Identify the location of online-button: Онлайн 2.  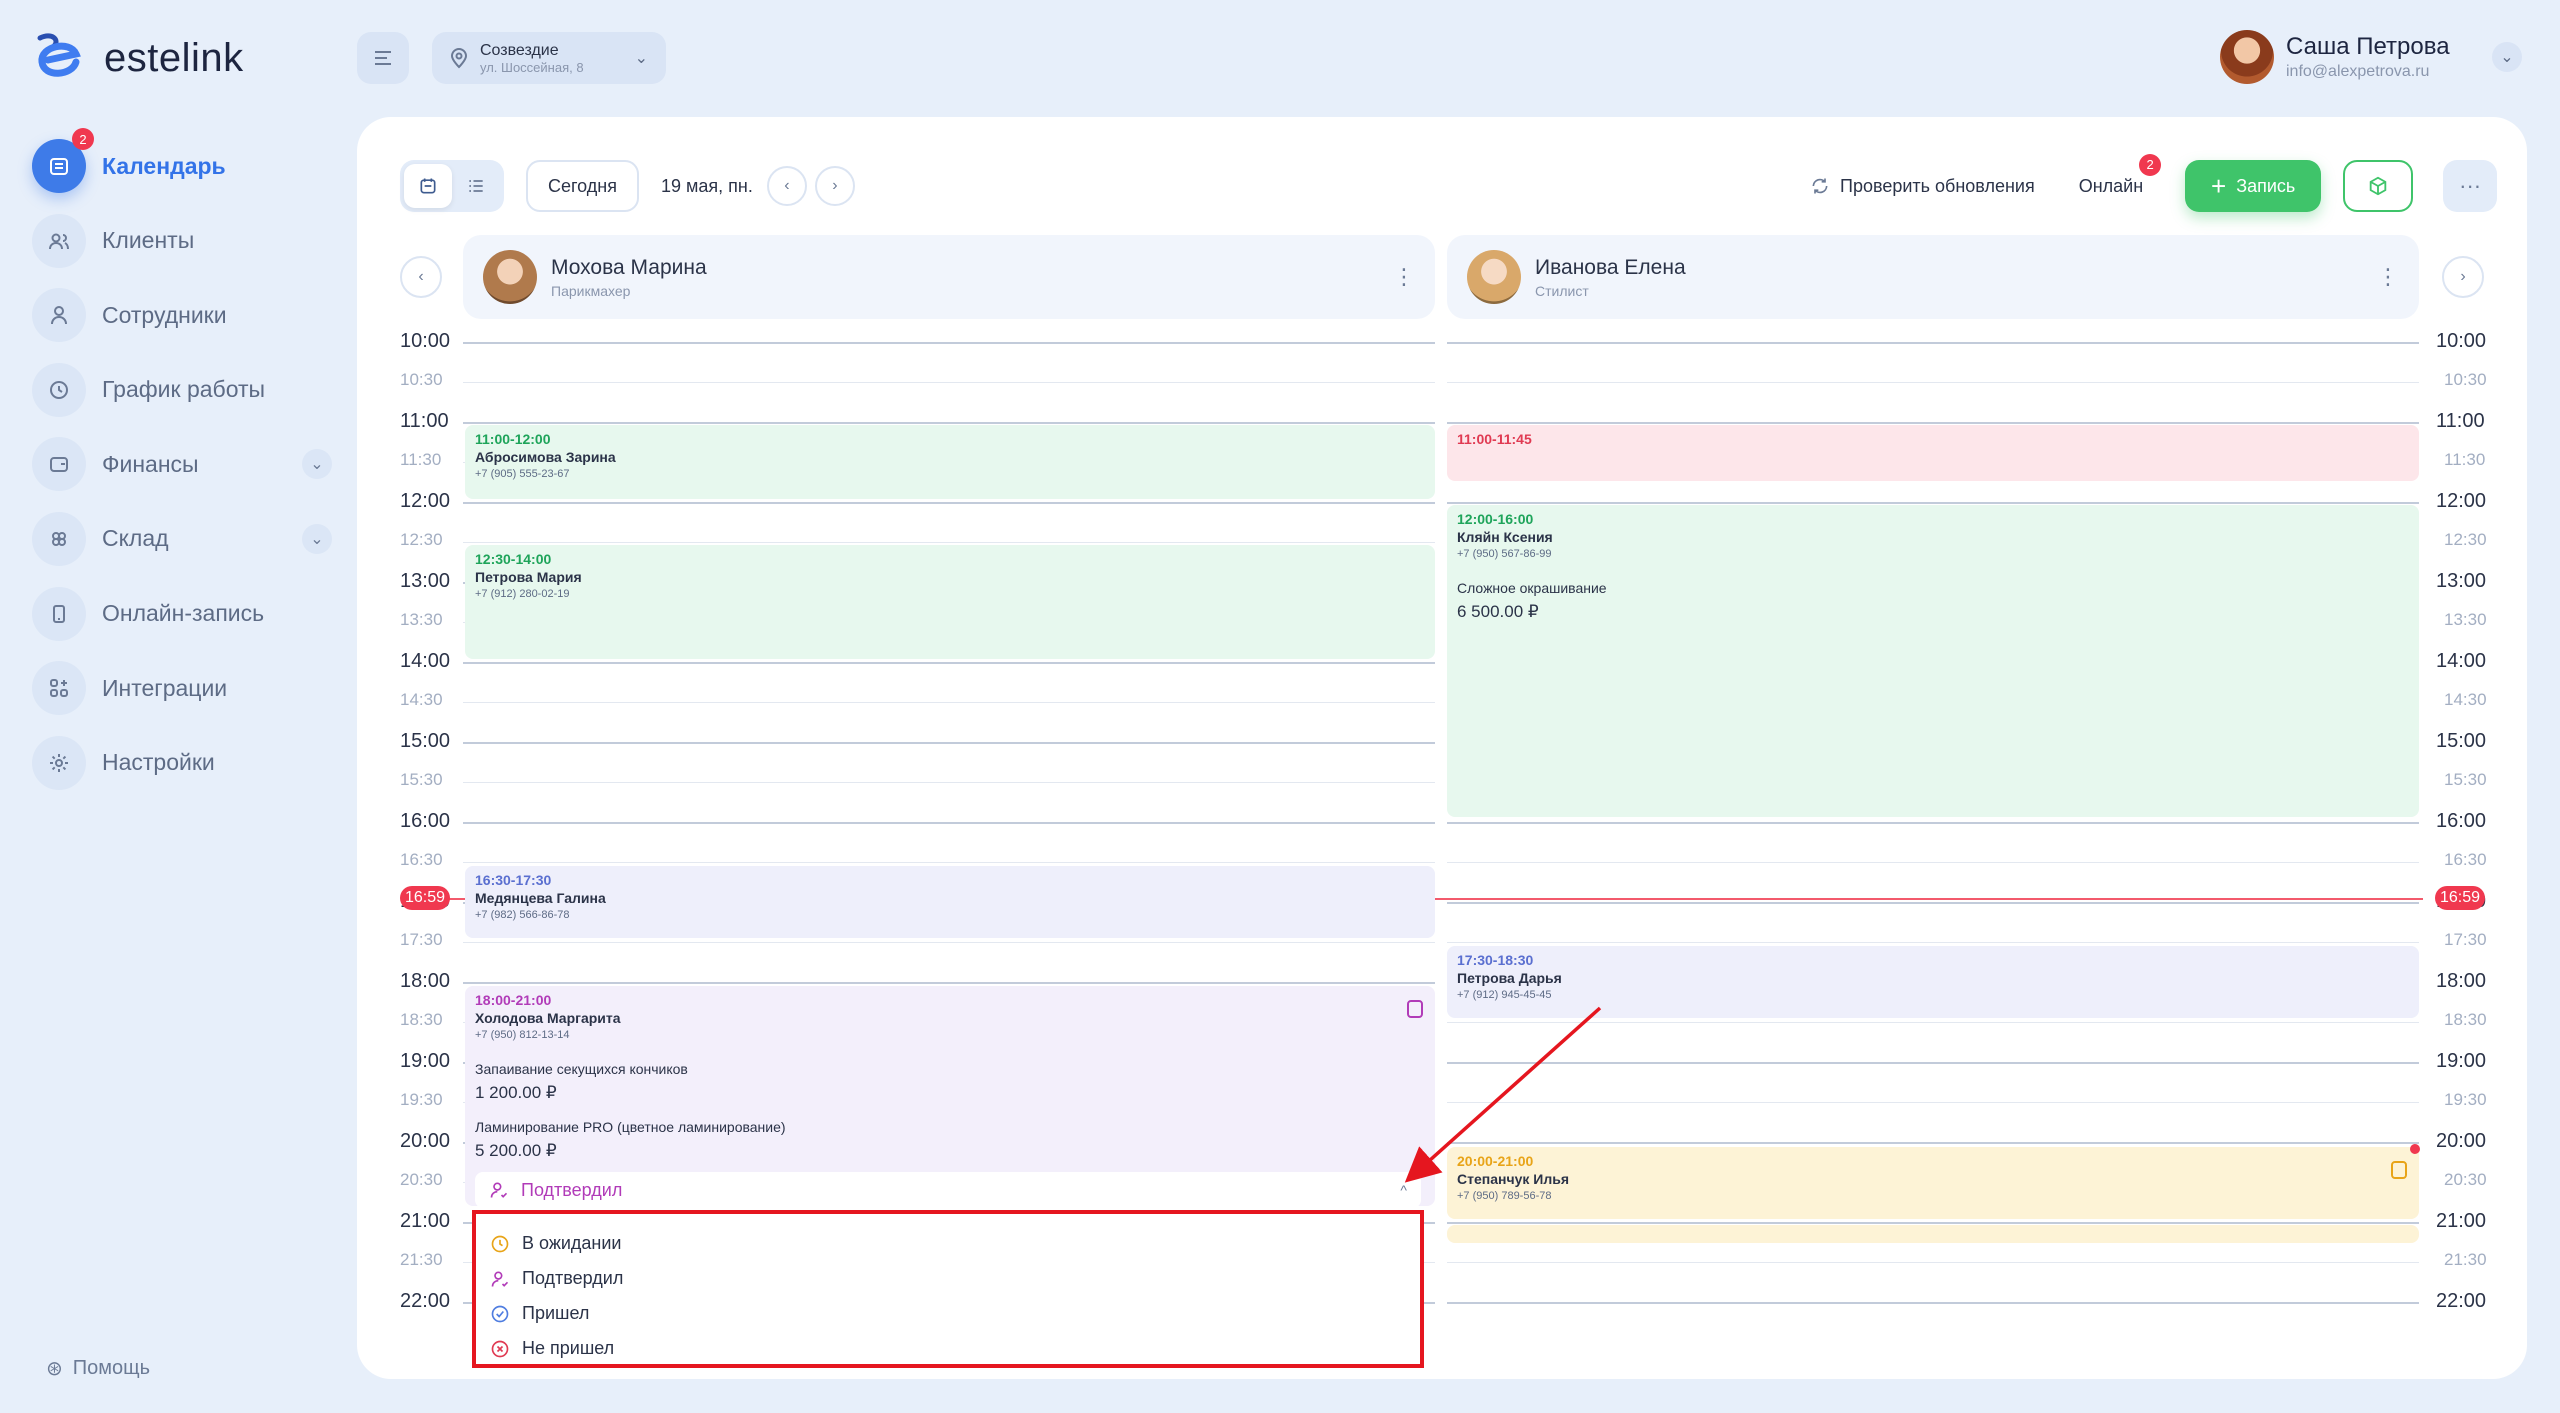
(2120, 175).